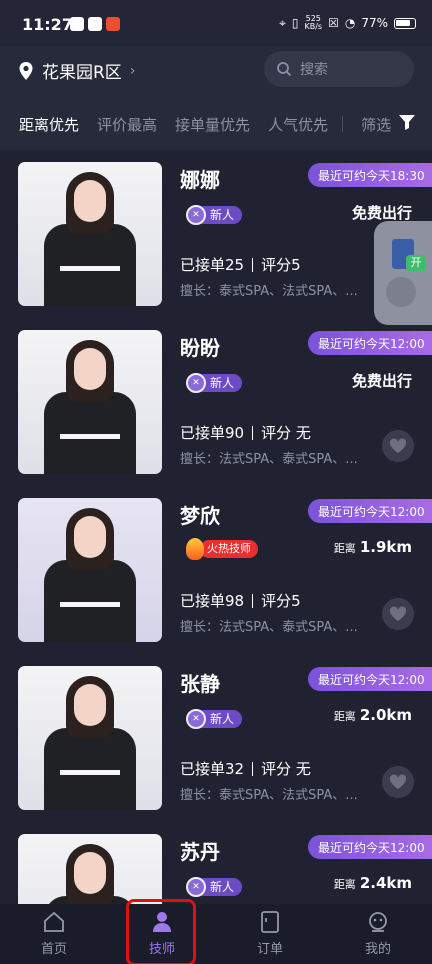  What do you see at coordinates (200, 348) in the screenshot?
I see `technician-name: 盼盼` at bounding box center [200, 348].